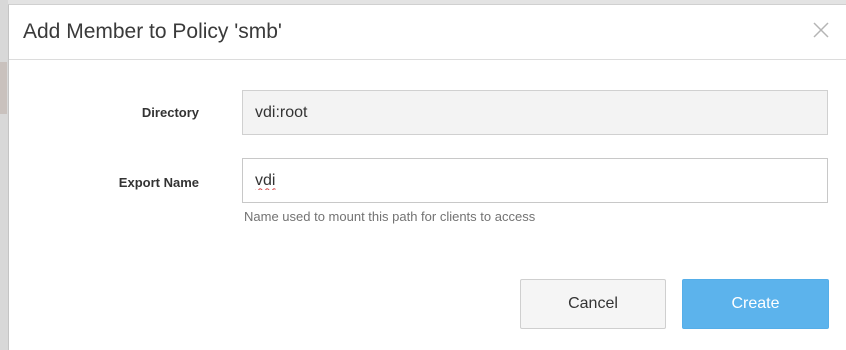 This screenshot has width=846, height=350. I want to click on backdrop-accent, so click(3, 88).